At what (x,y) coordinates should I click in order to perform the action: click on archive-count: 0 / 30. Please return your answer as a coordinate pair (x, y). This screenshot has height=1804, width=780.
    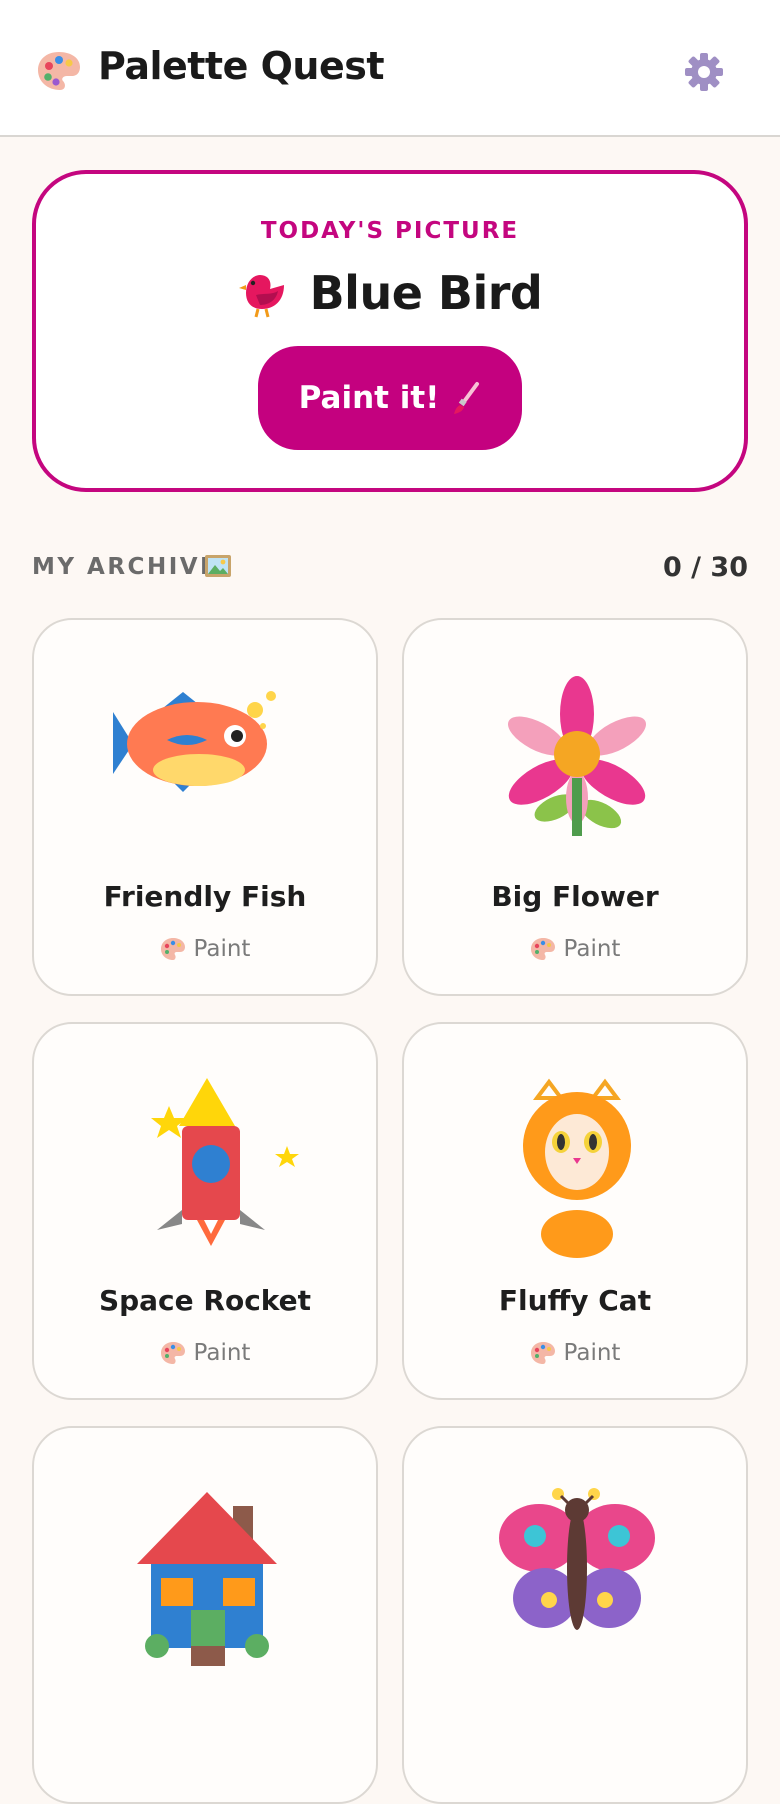
    Looking at the image, I should click on (705, 567).